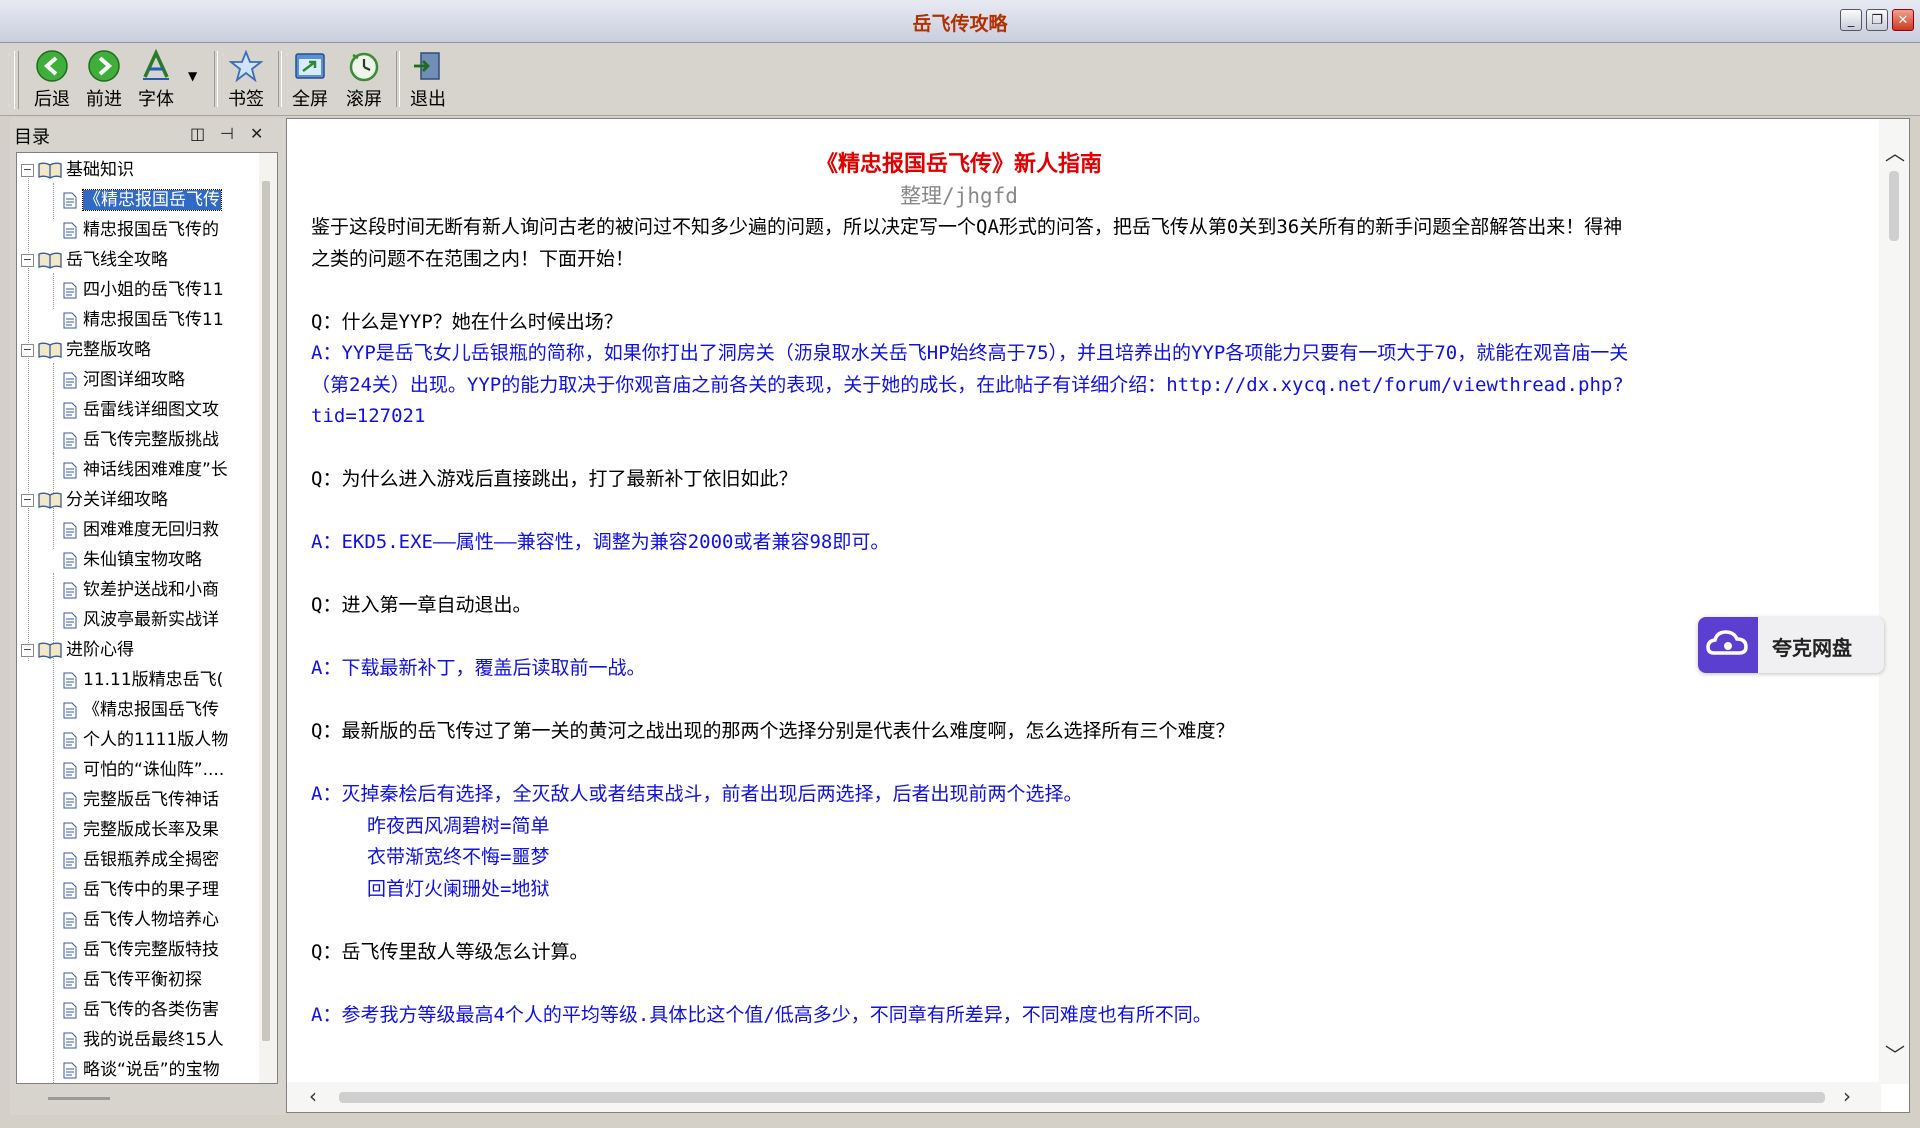 The width and height of the screenshot is (1920, 1128). Describe the element at coordinates (143, 680) in the screenshot. I see `tree-item: 11.11版精忠岳飞(` at that location.